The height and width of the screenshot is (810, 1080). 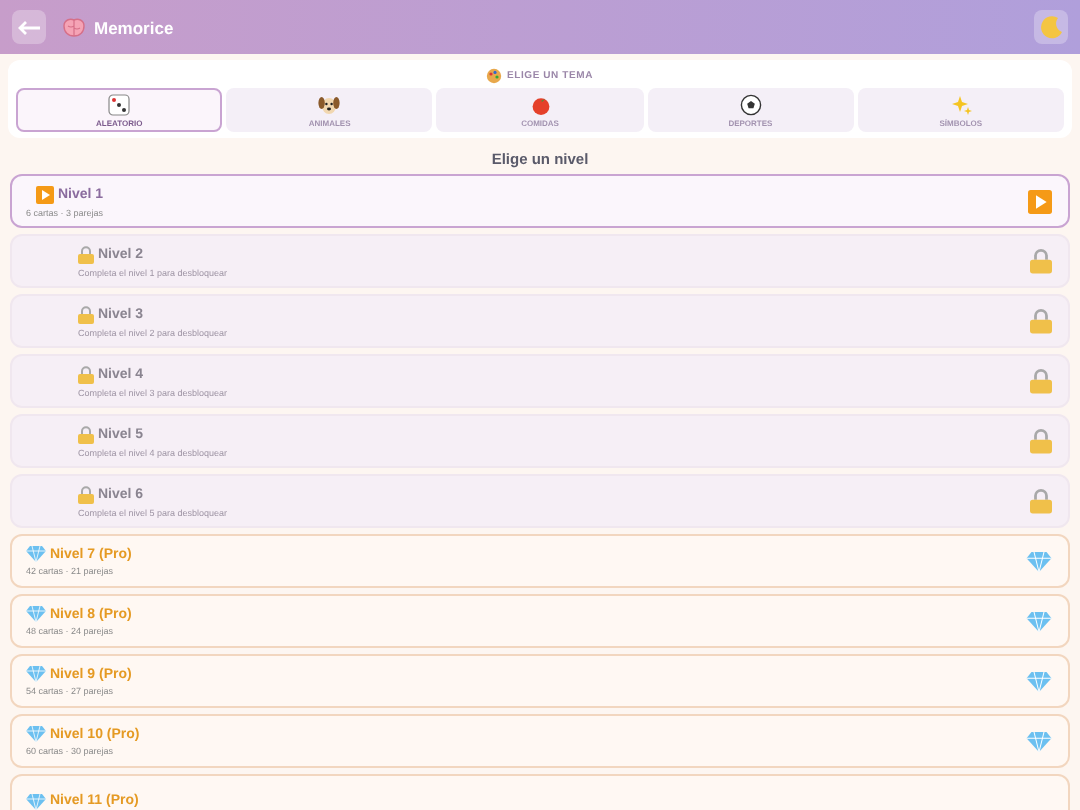 I want to click on theme-toggle-button, so click(x=1051, y=27).